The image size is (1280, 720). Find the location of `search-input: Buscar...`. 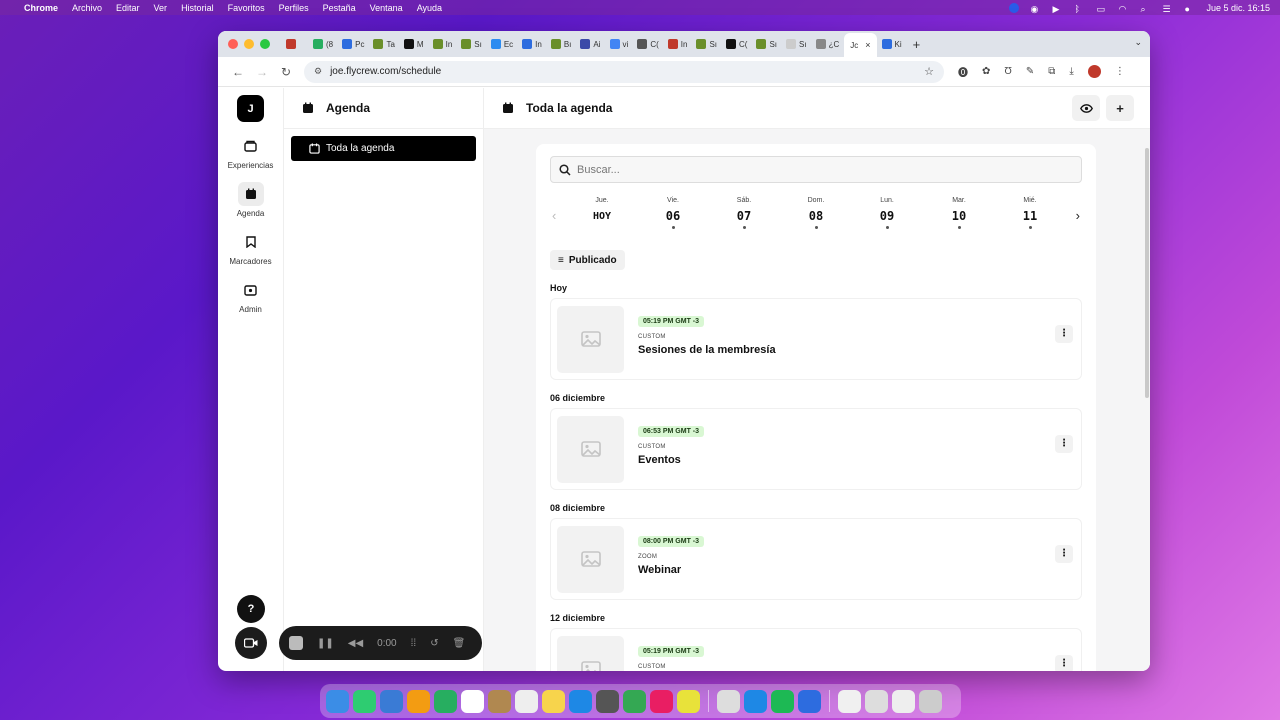

search-input: Buscar... is located at coordinates (816, 169).